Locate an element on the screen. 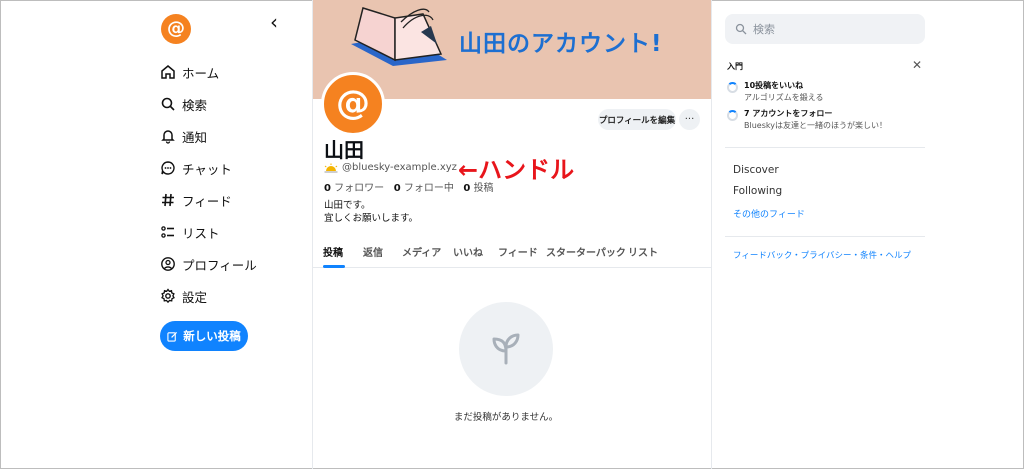  profile-stats: 0 フォロワー 0 フォロー中 0 投稿 is located at coordinates (409, 186).